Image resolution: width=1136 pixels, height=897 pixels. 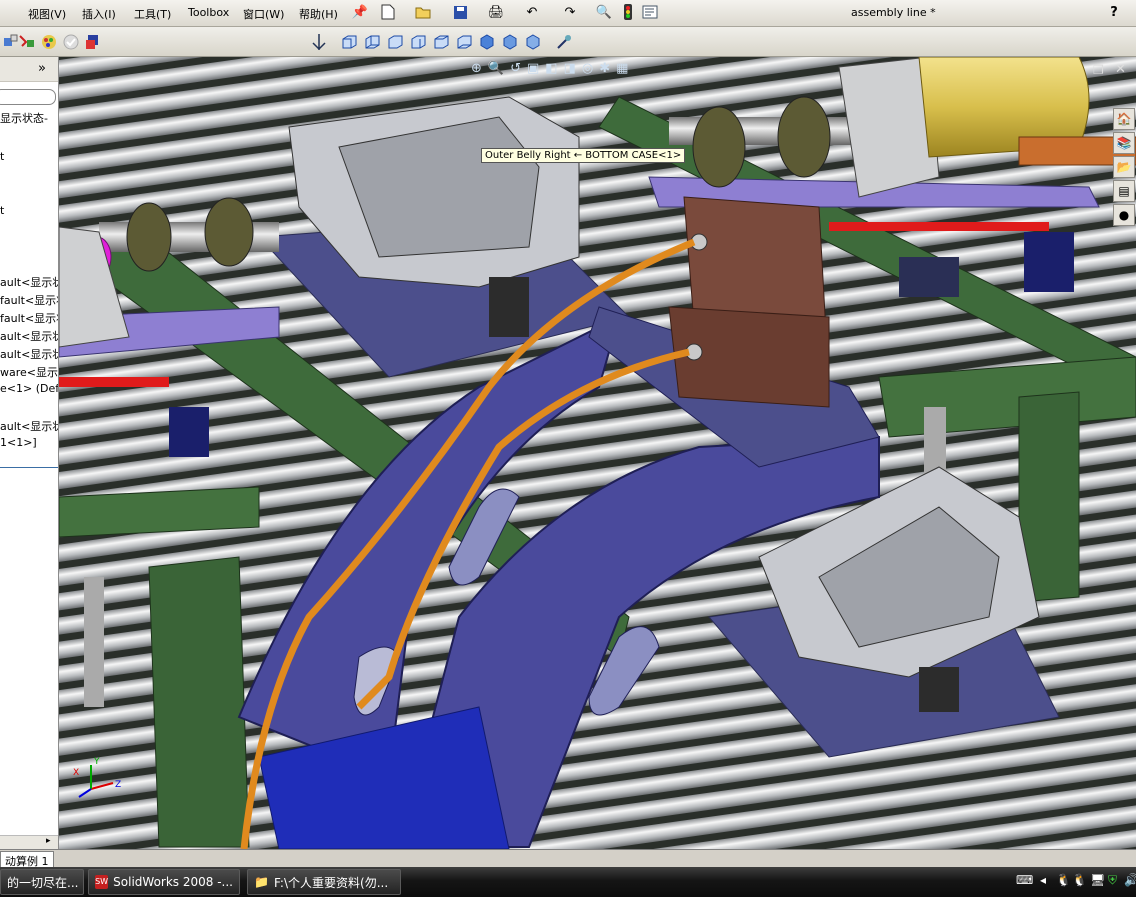 I want to click on view-right-icon, so click(x=418, y=42).